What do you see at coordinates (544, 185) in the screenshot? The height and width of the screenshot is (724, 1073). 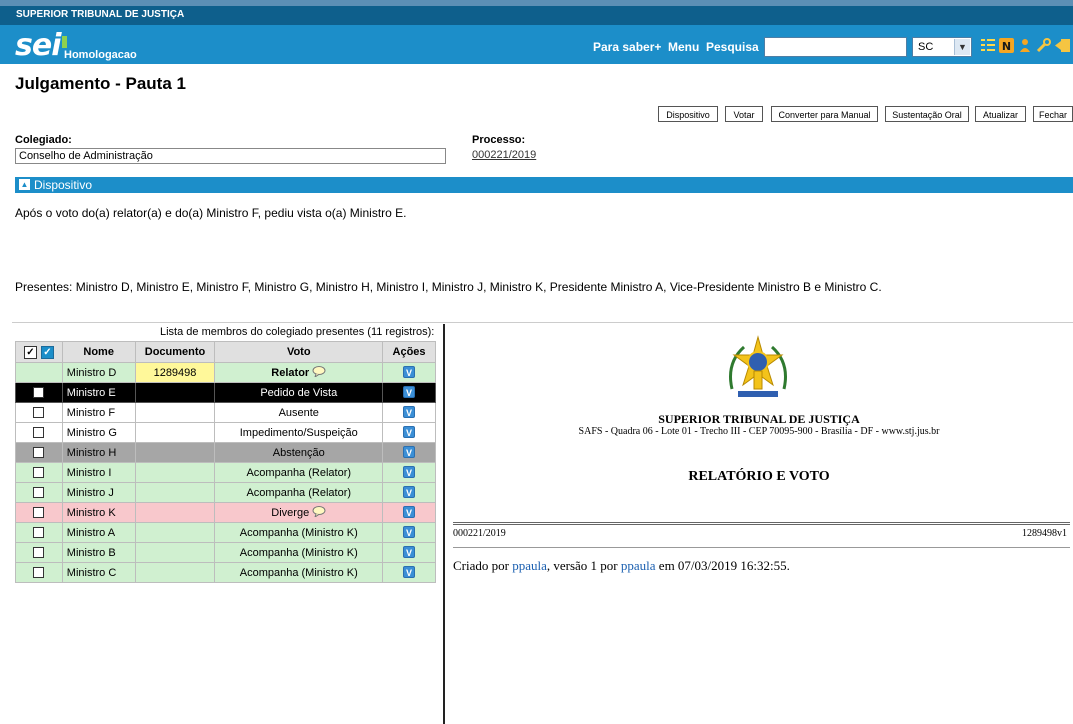 I see `dispositivo-section-header: ▲ Dispositivo` at bounding box center [544, 185].